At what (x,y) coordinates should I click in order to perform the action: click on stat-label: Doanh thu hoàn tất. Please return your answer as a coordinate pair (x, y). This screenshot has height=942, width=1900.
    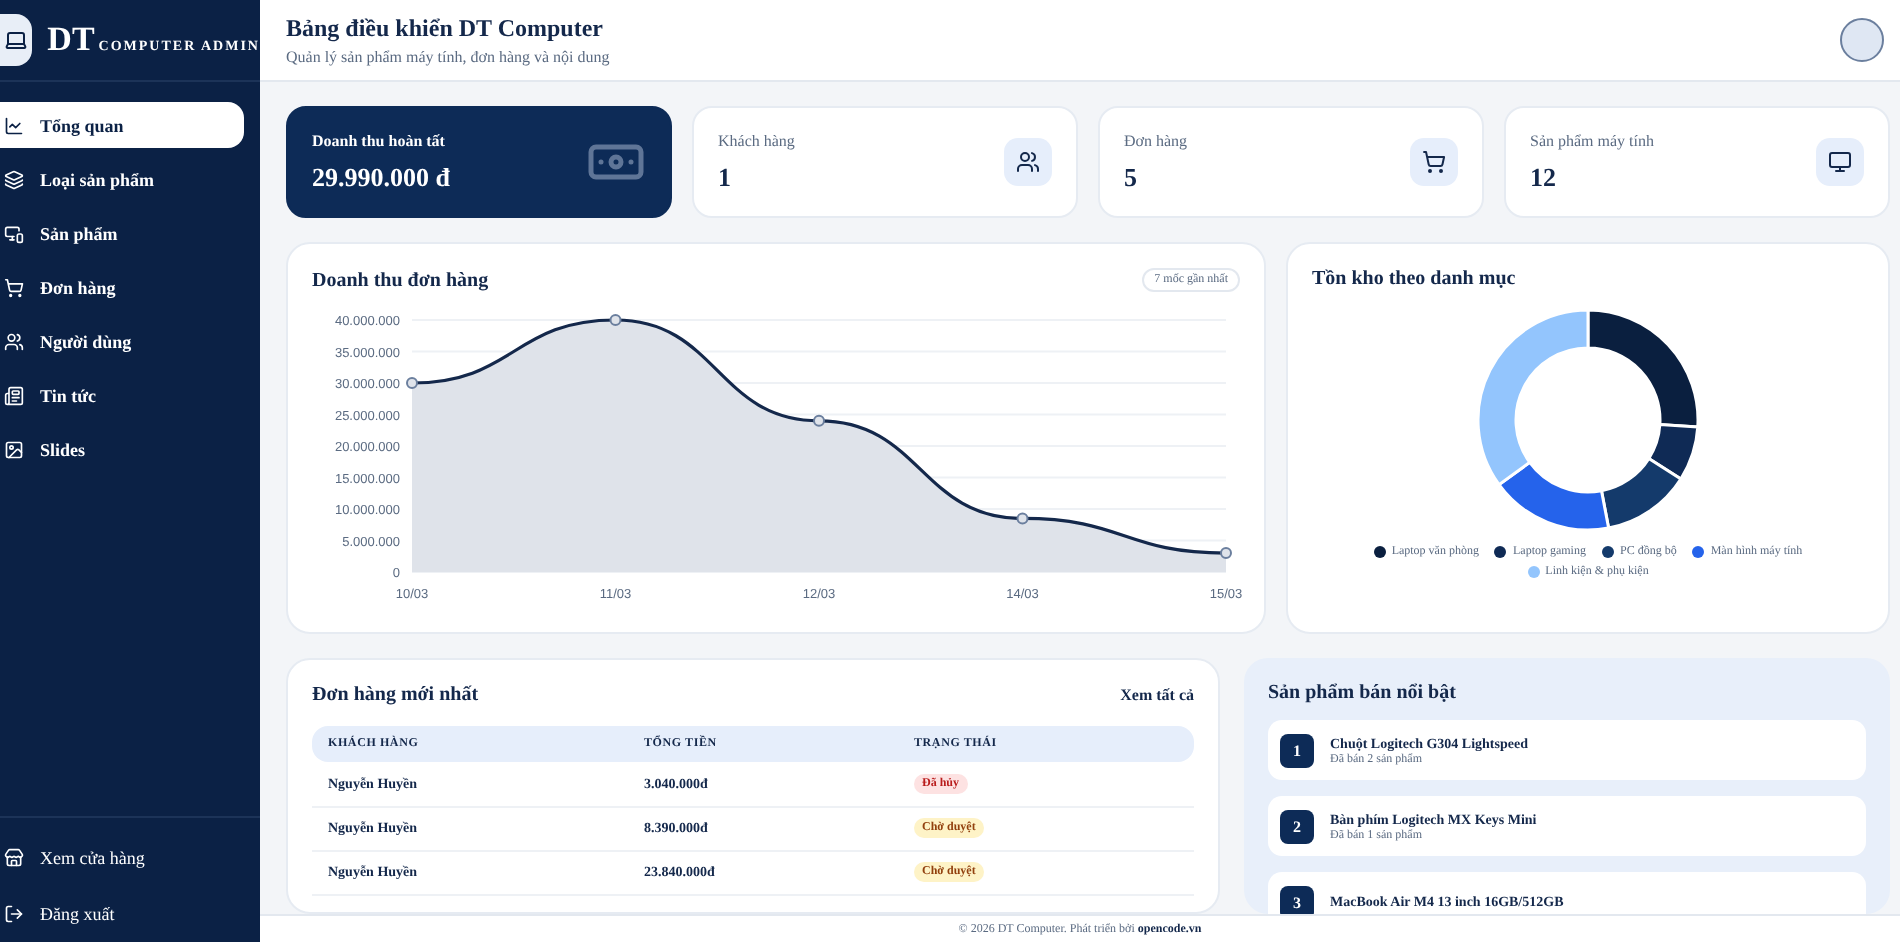
    Looking at the image, I should click on (379, 140).